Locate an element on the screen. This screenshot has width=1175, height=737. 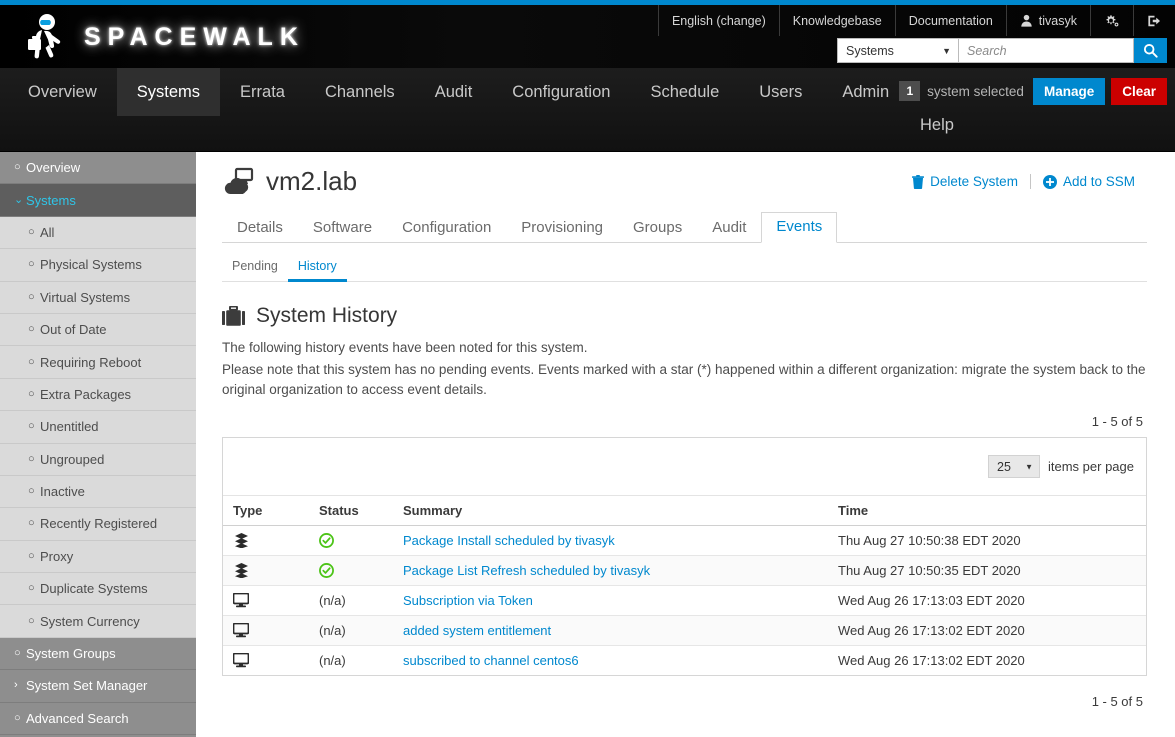
tab-events-label: Events is located at coordinates (799, 226).